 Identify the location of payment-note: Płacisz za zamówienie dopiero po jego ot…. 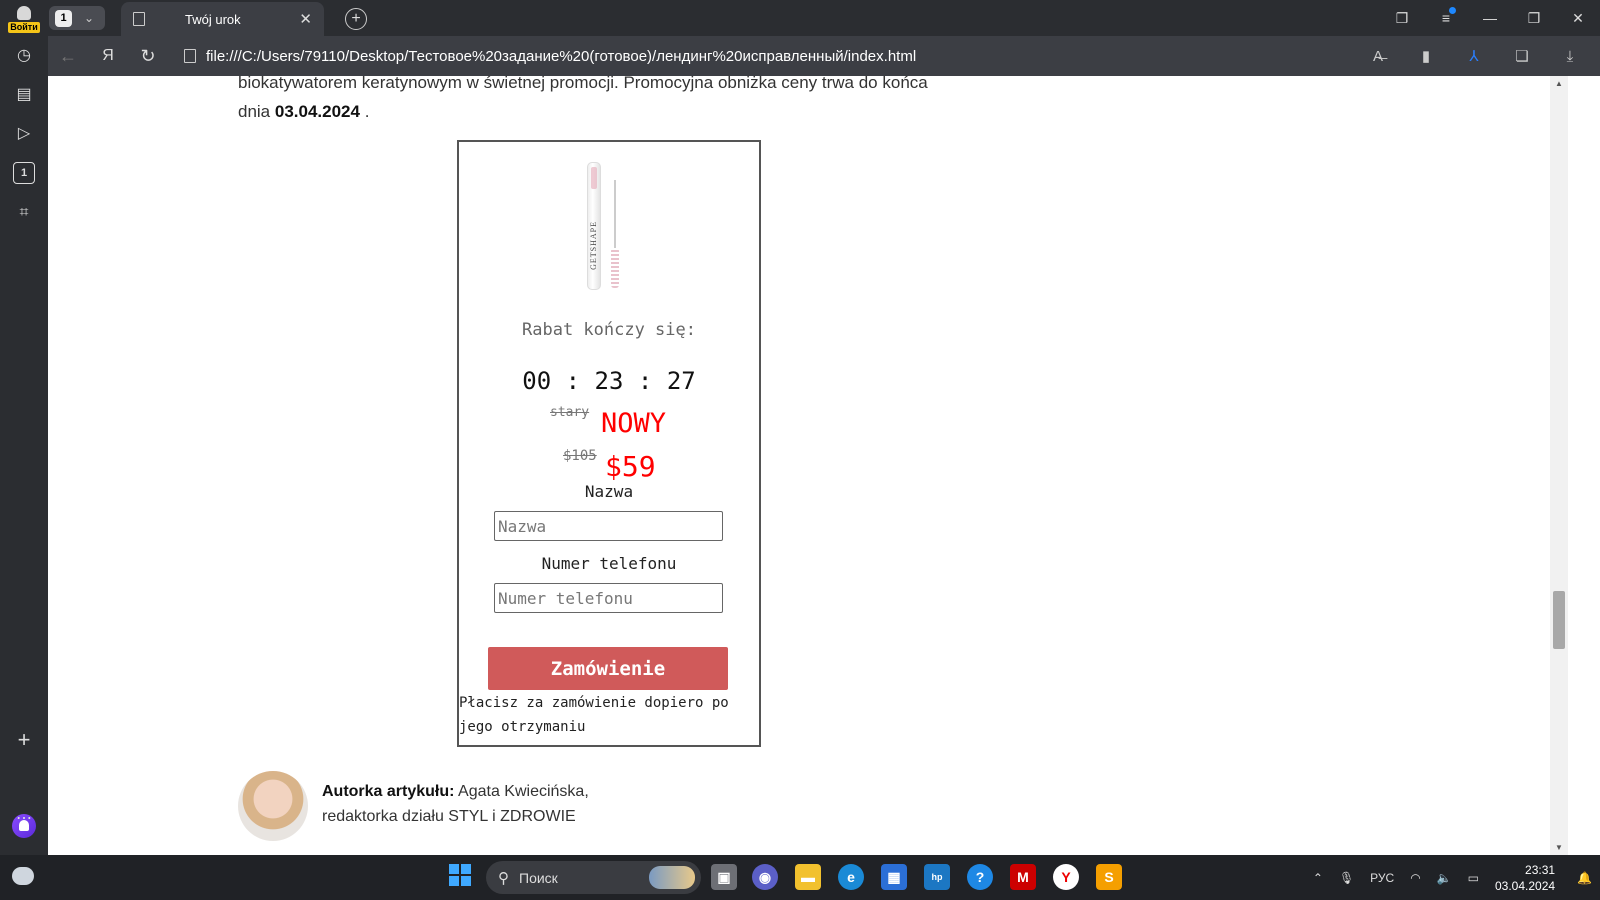
(594, 715).